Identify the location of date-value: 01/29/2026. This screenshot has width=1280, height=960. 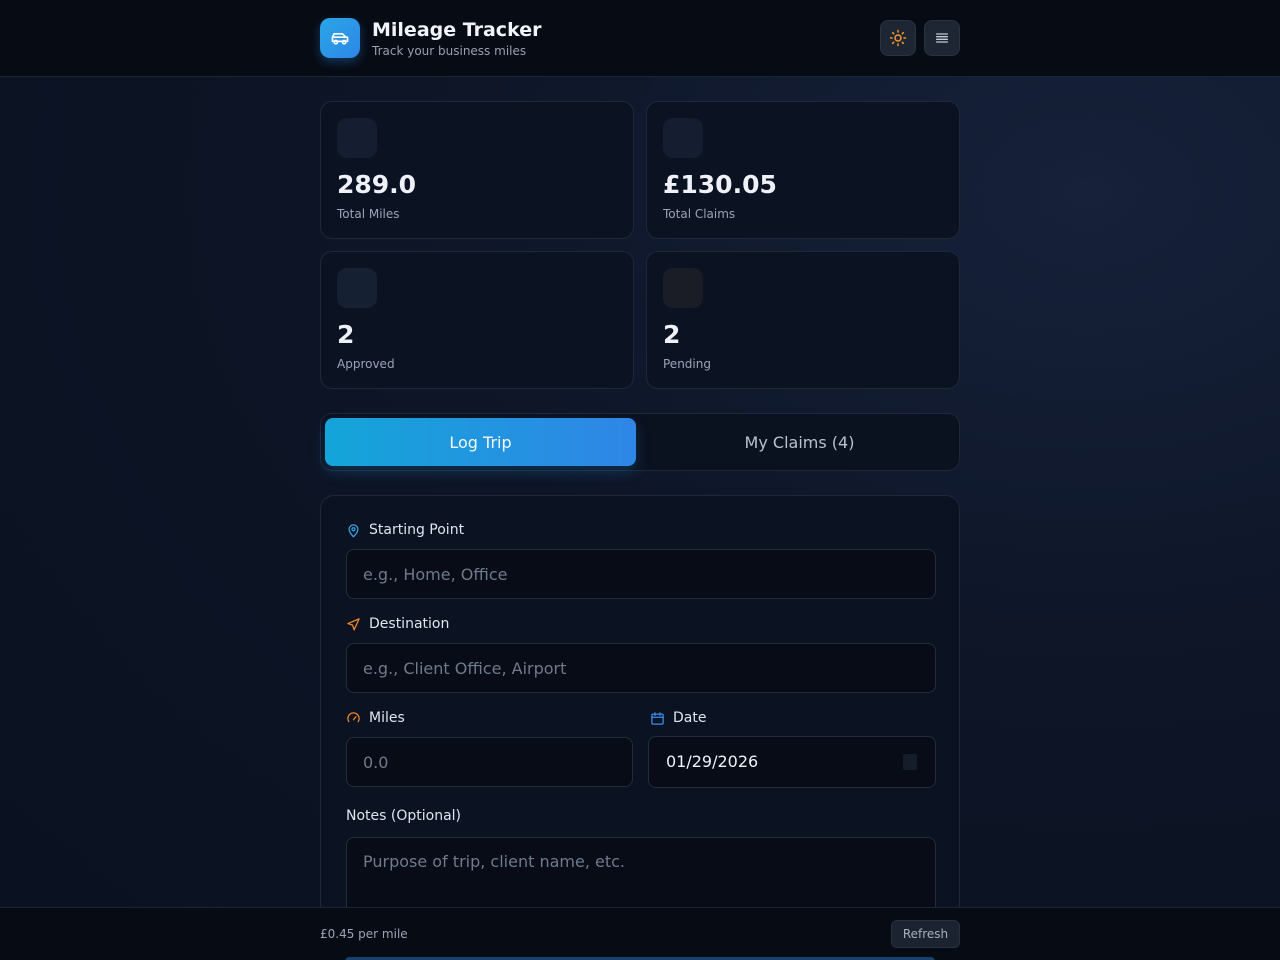
(712, 761).